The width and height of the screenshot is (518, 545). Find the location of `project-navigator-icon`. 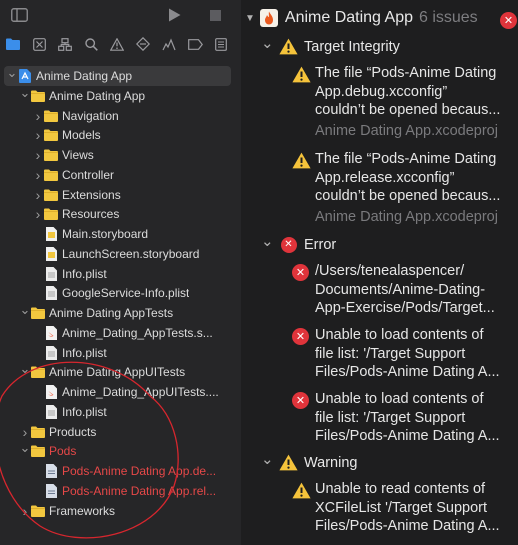

project-navigator-icon is located at coordinates (13, 44).